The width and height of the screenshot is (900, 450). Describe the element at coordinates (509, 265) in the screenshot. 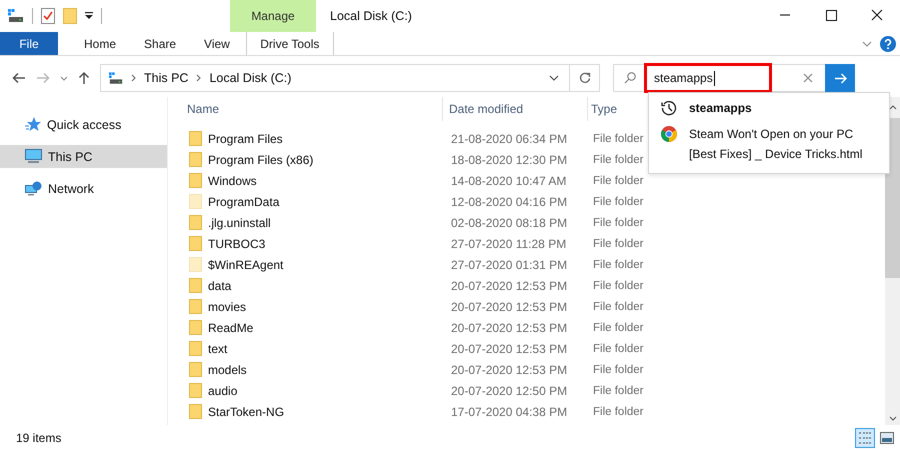

I see `table-cell-text: 27-07-2020 01:31 PM` at that location.